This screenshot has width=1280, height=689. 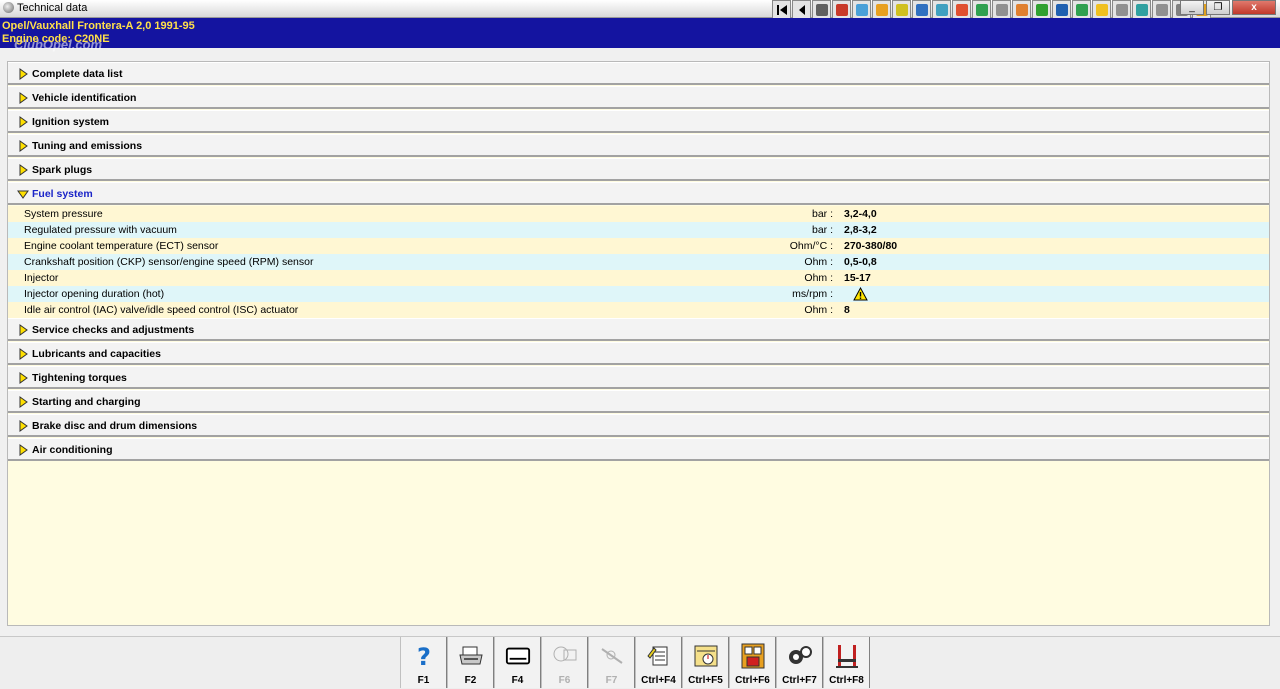 I want to click on fkey-f1: ? F1, so click(x=423, y=662).